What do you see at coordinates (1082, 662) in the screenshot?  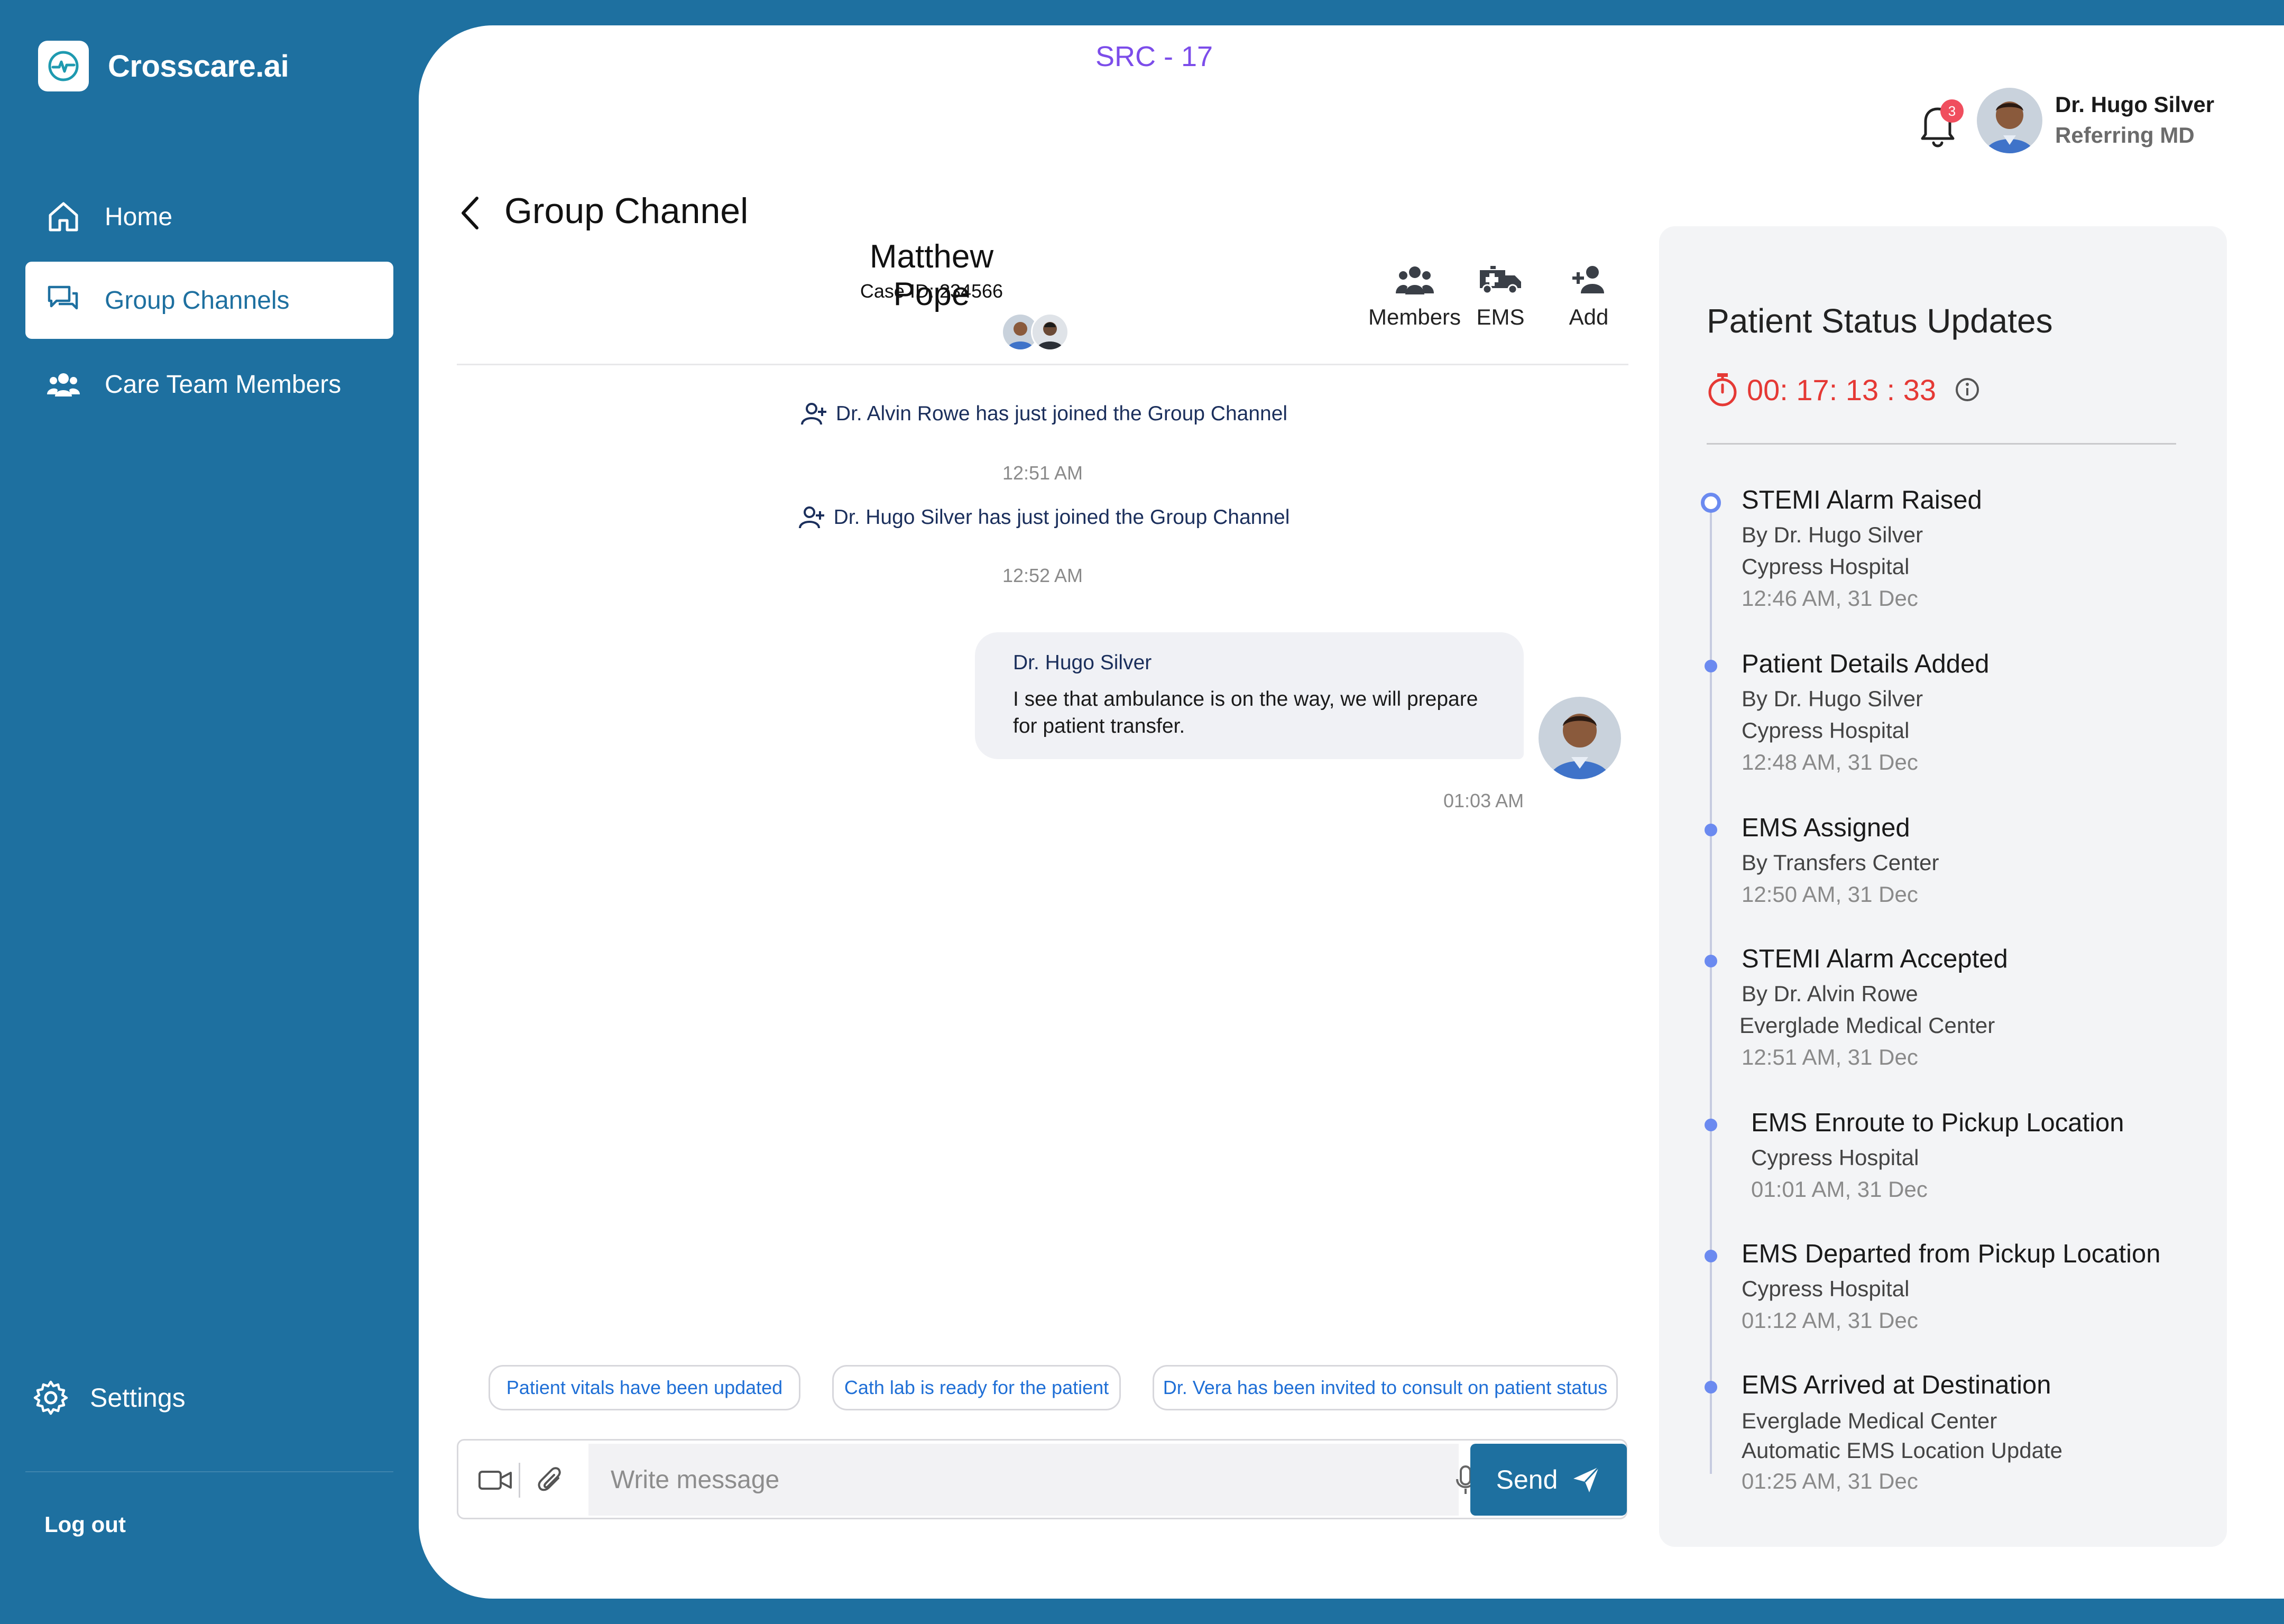 I see `message-sender: Dr. Hugo Silver` at bounding box center [1082, 662].